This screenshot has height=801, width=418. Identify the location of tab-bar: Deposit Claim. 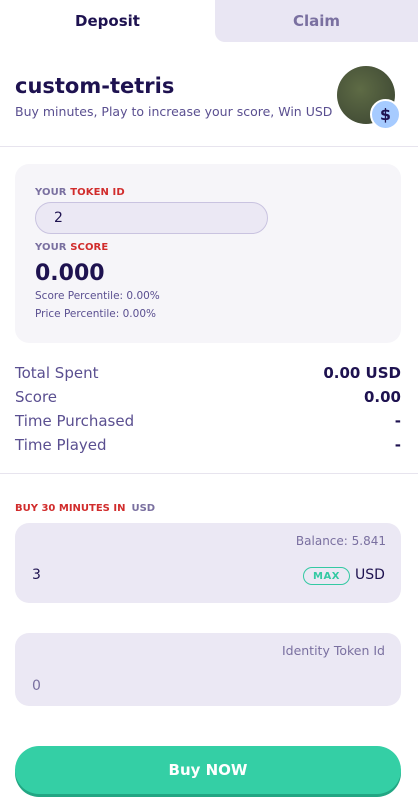
(209, 21).